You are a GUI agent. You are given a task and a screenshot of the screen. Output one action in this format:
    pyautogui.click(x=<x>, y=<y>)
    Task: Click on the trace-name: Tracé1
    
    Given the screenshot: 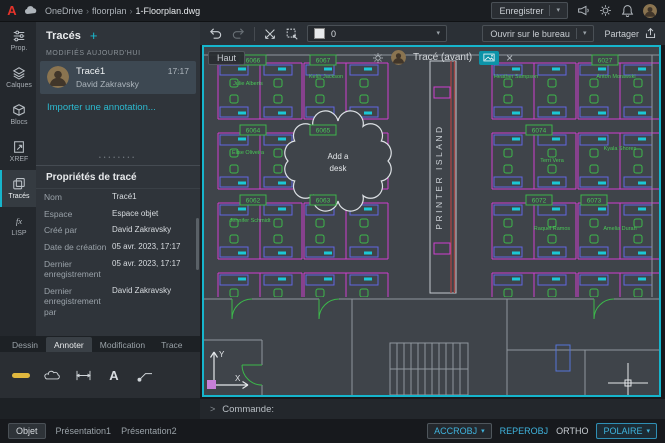 What is the action you would take?
    pyautogui.click(x=91, y=71)
    